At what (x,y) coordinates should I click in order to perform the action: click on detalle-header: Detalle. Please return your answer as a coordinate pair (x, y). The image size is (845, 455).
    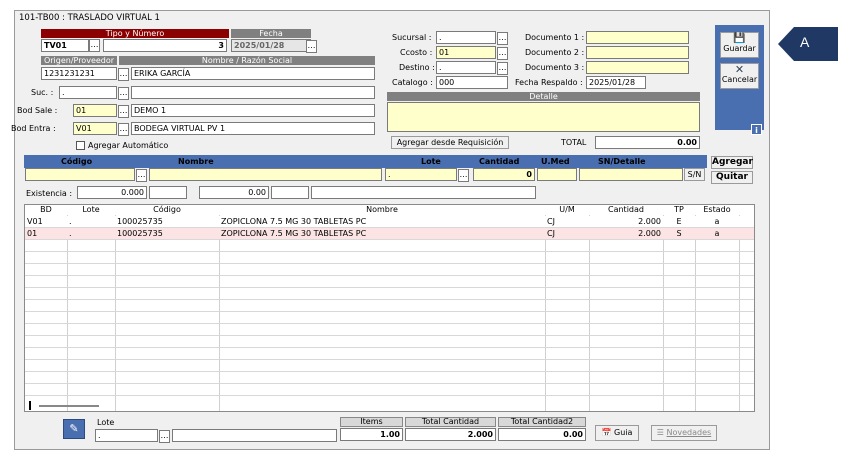
    Looking at the image, I should click on (543, 96).